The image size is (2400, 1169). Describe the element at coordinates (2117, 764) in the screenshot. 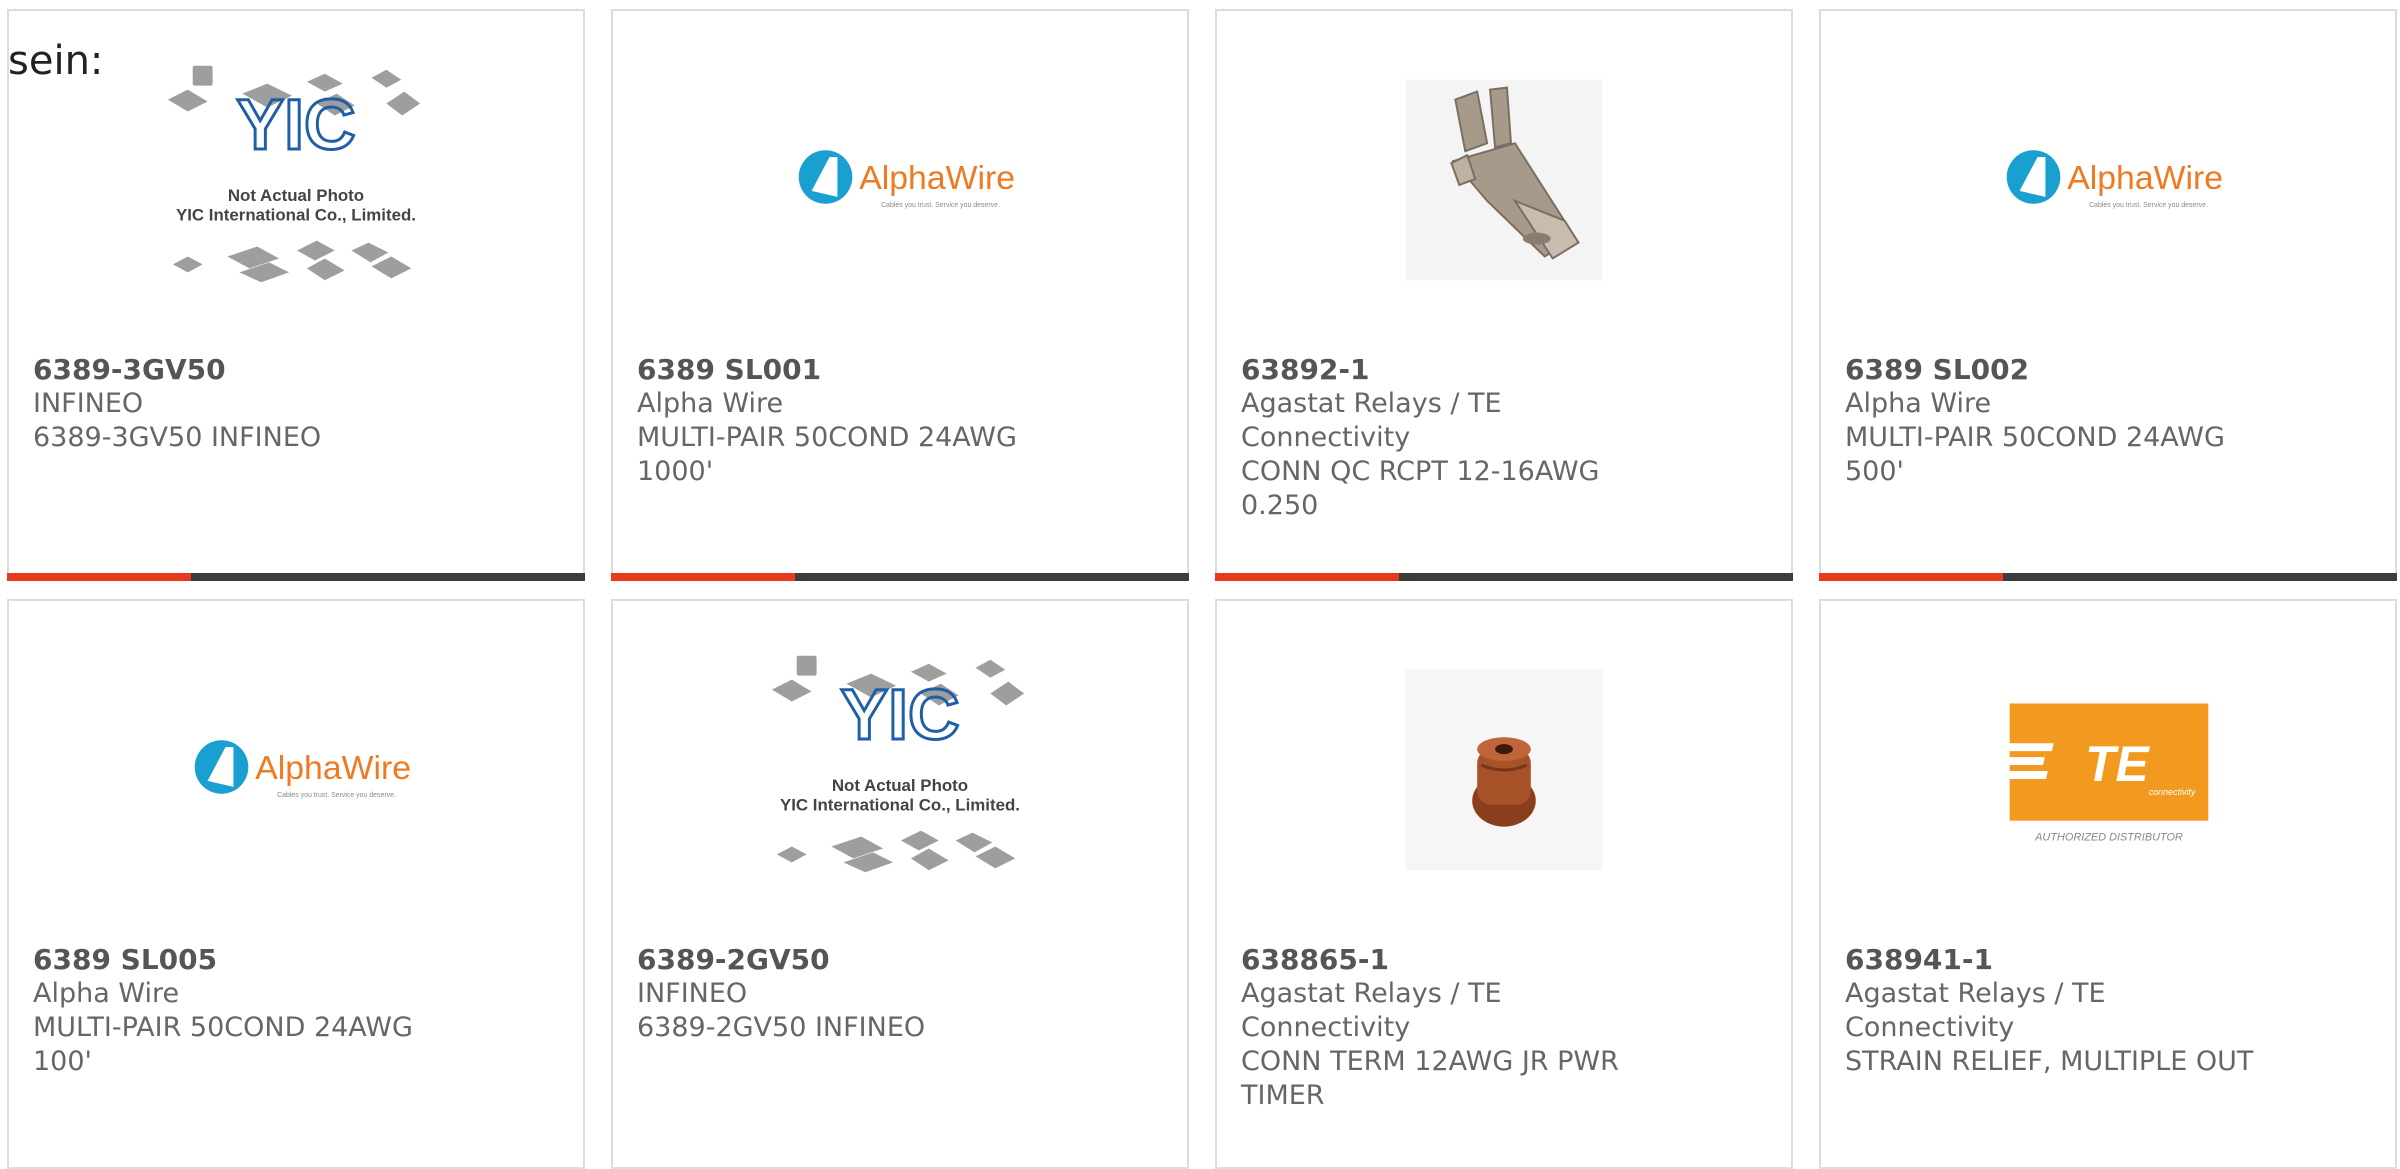

I see `te-logo-text: TE` at that location.